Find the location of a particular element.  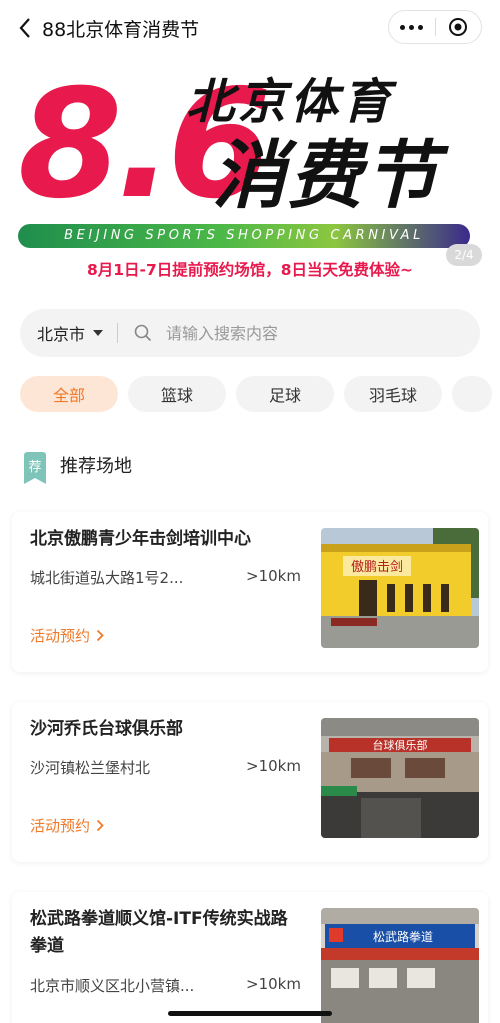

city-selector: 北京市 is located at coordinates (70, 333).